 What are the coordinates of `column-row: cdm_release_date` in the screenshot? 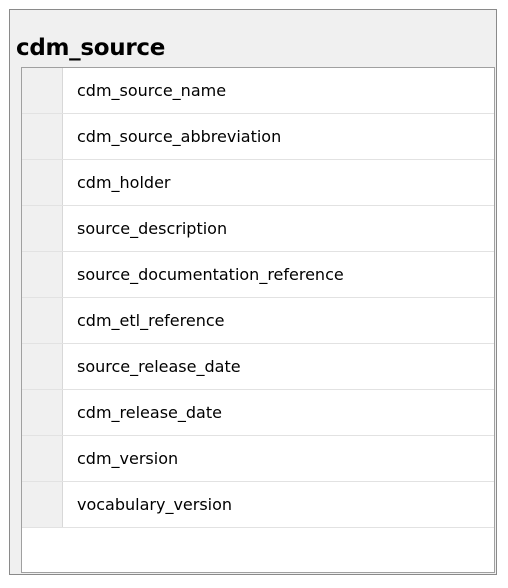 It's located at (258, 413).